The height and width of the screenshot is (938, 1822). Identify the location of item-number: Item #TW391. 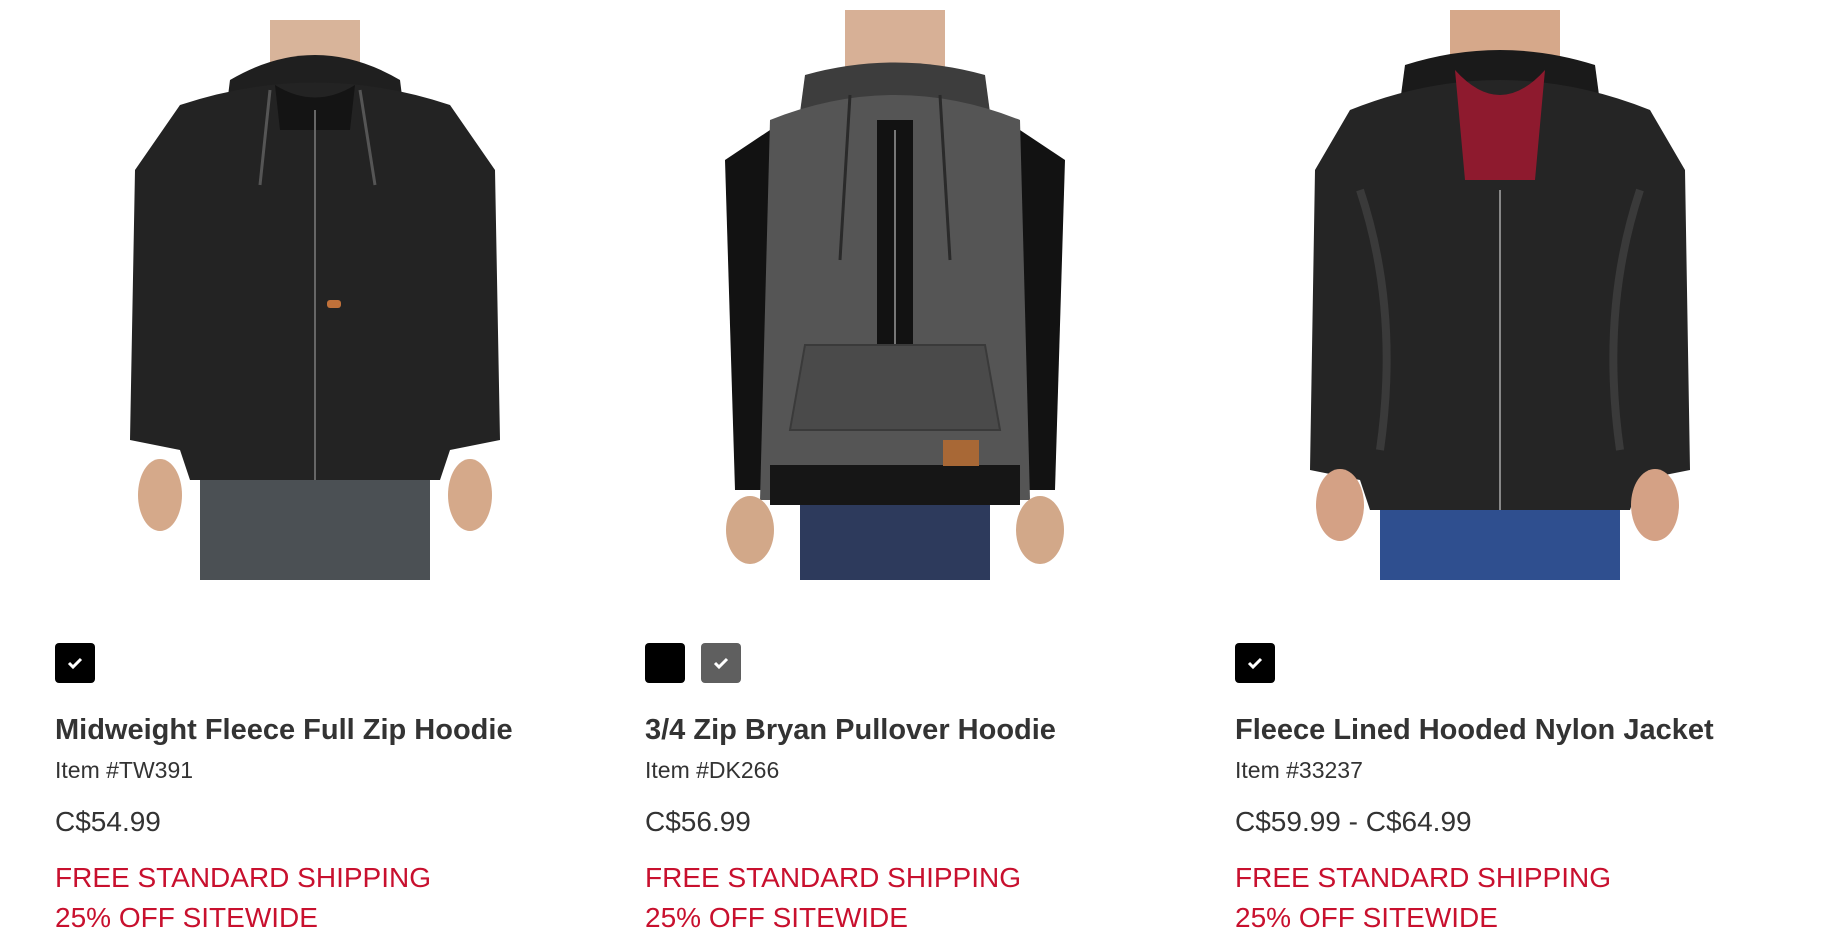
(124, 770).